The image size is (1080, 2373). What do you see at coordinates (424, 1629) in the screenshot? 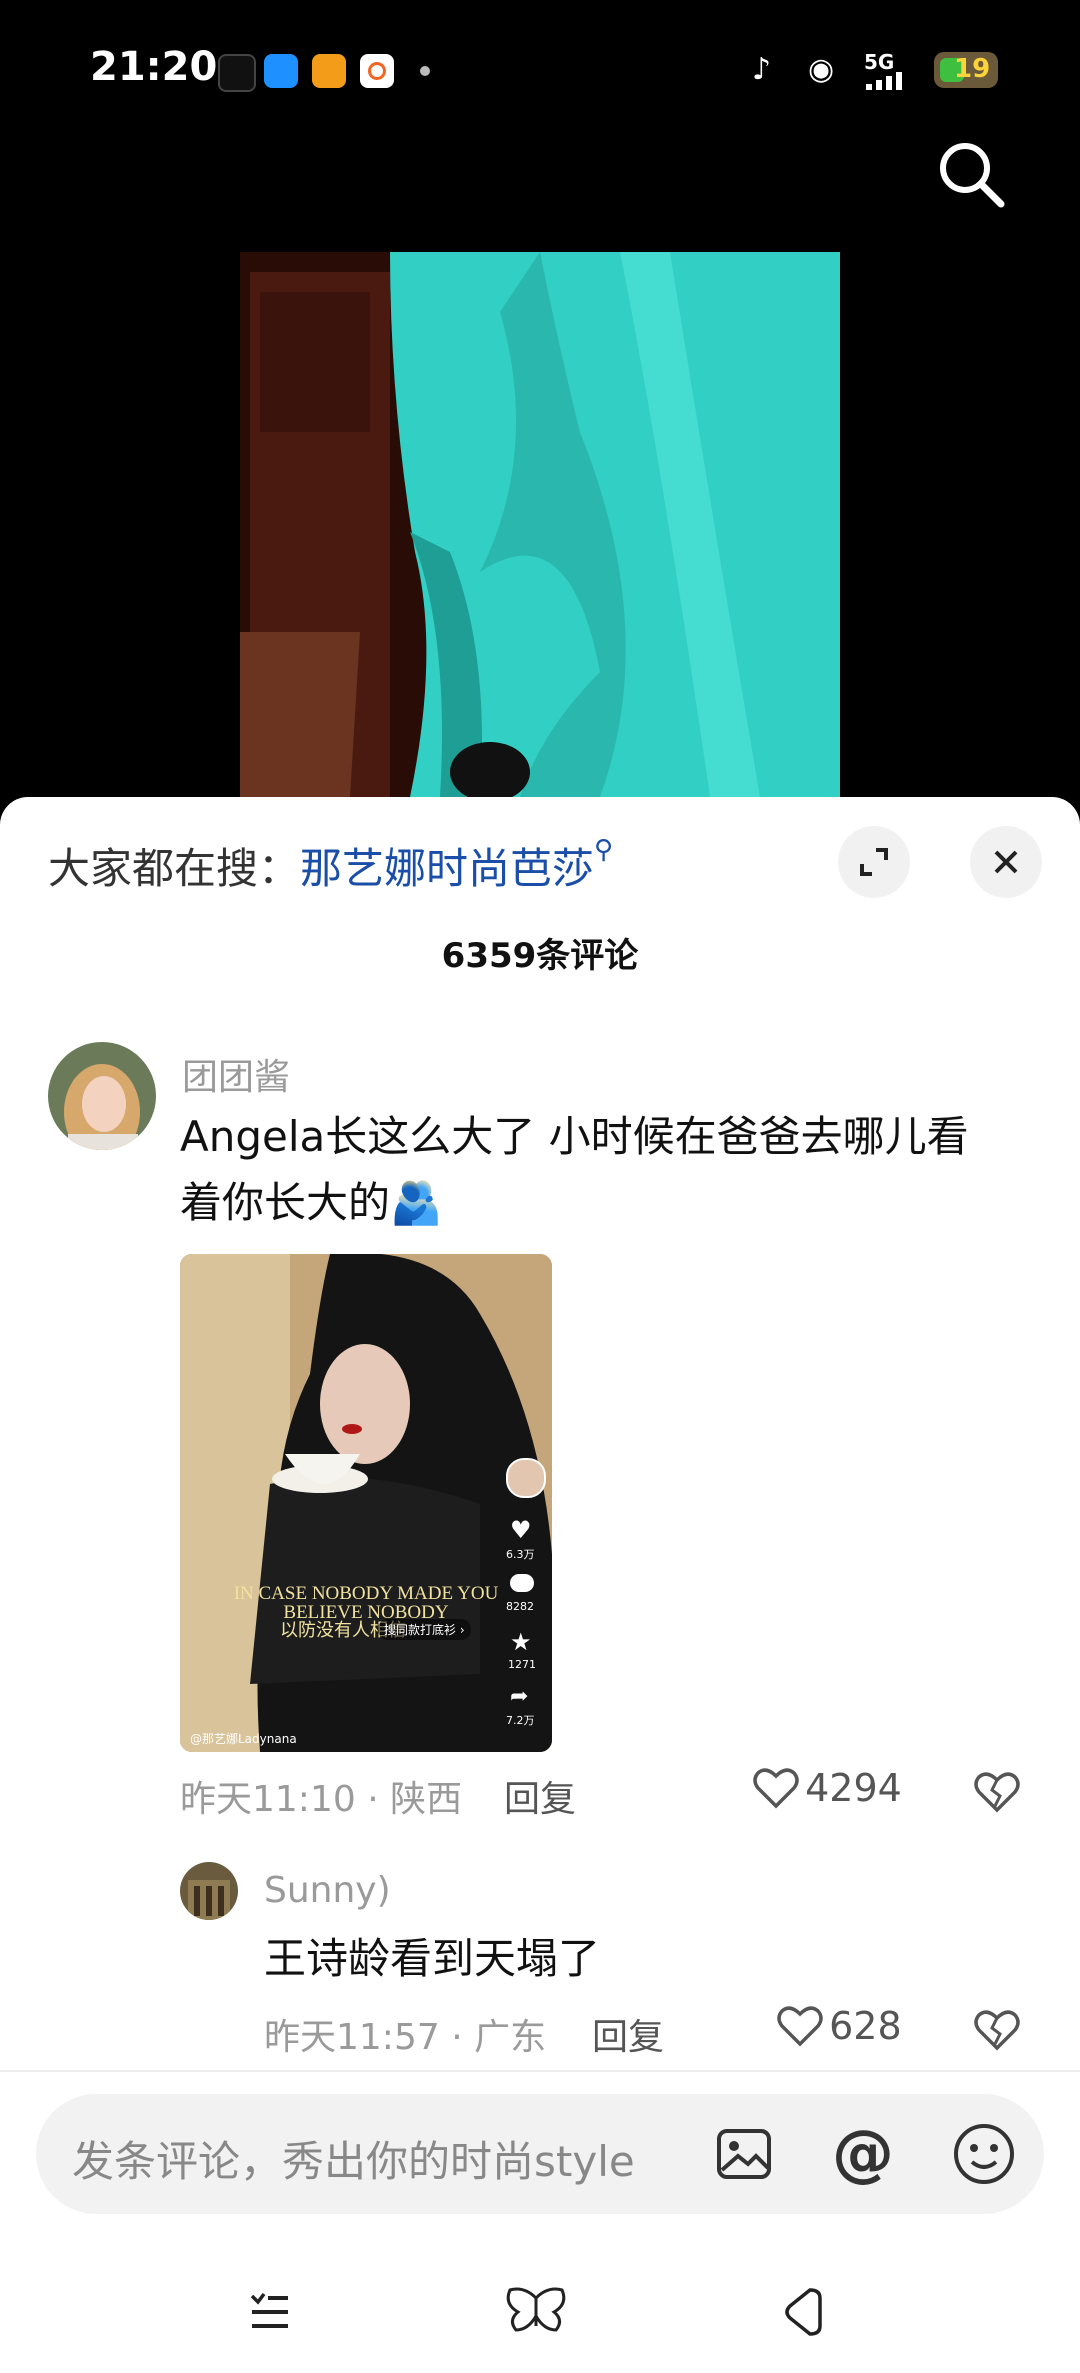
I see `image-tag: 搜同款打底衫 ›` at bounding box center [424, 1629].